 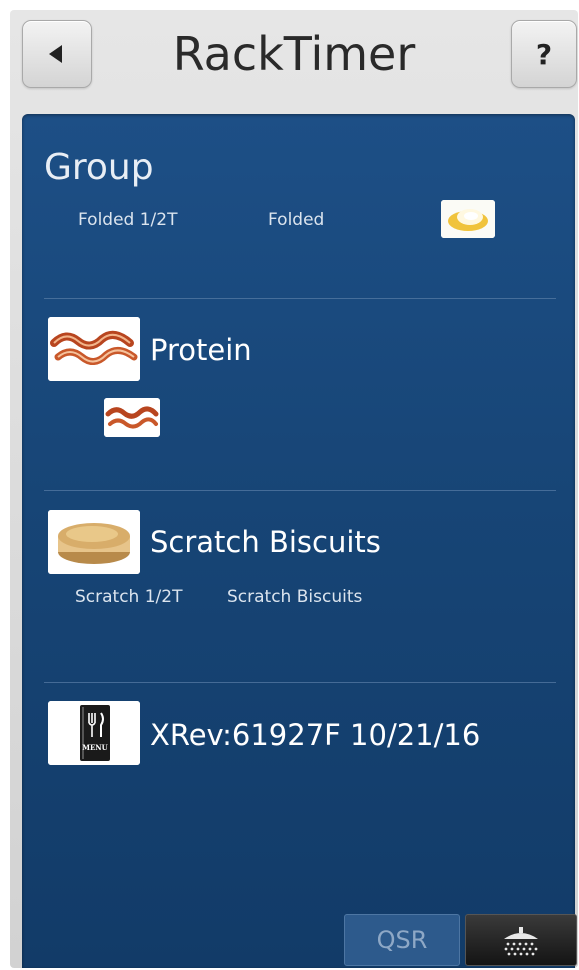 I want to click on title-bar: RackTimer ?, so click(x=294, y=60).